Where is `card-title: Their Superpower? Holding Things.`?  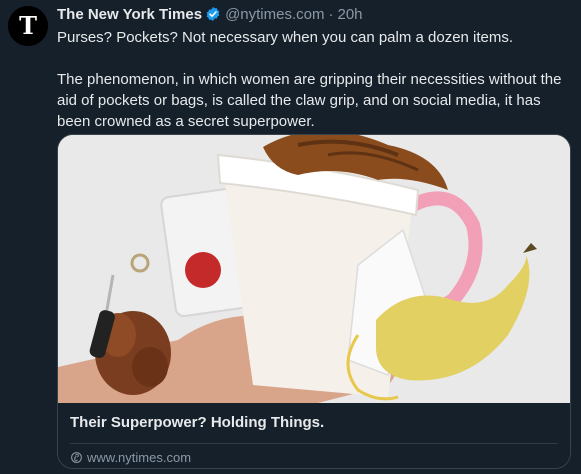 card-title: Their Superpower? Holding Things. is located at coordinates (314, 428).